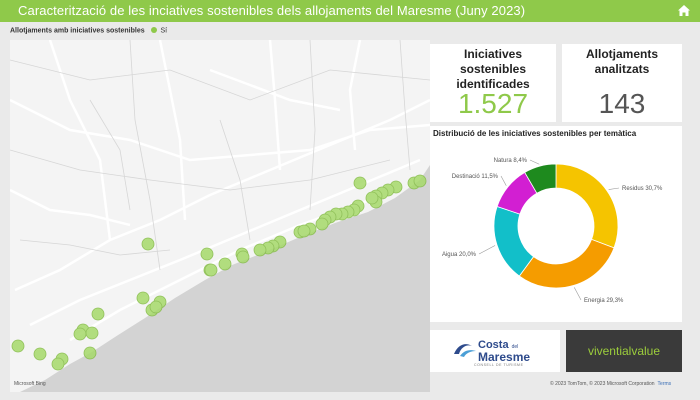 Image resolution: width=700 pixels, height=400 pixels. What do you see at coordinates (493, 69) in the screenshot?
I see `kpi-initiatives-title: Iniciatives sostenibles identificades` at bounding box center [493, 69].